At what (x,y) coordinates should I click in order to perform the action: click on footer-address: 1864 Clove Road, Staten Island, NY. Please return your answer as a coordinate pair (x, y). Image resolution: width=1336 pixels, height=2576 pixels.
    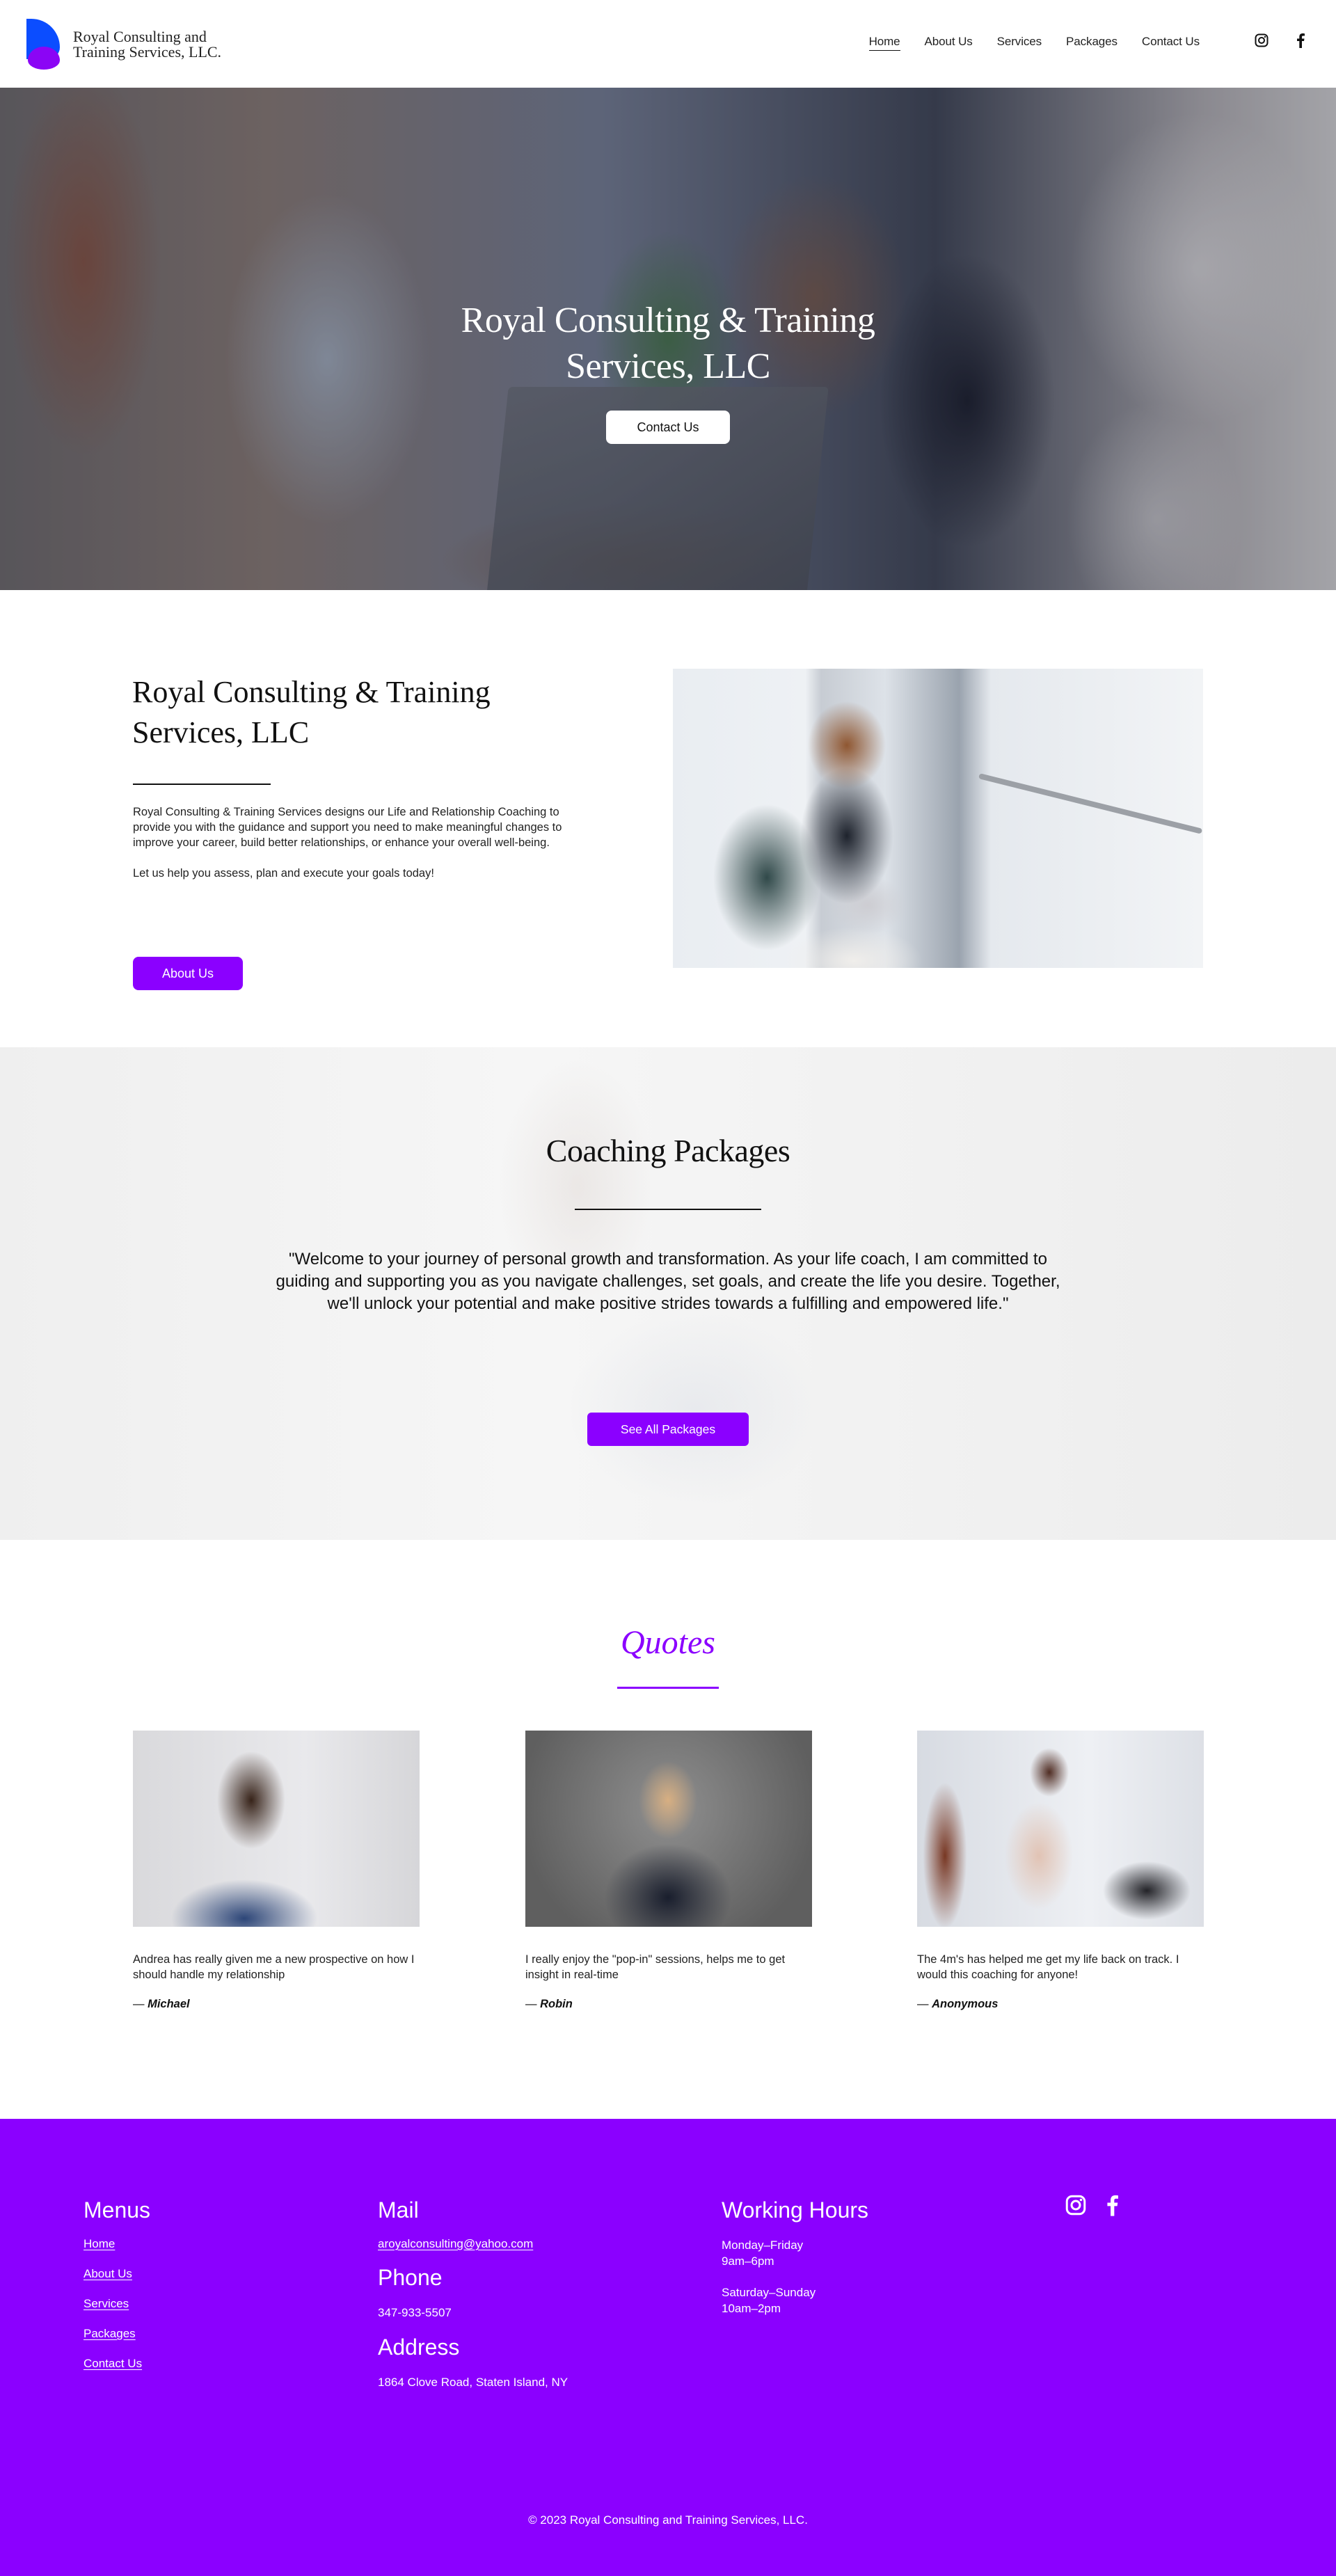
    Looking at the image, I should click on (473, 2382).